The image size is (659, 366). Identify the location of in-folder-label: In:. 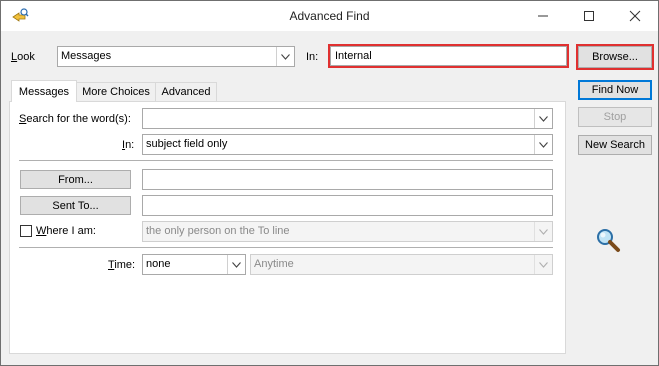
(312, 57).